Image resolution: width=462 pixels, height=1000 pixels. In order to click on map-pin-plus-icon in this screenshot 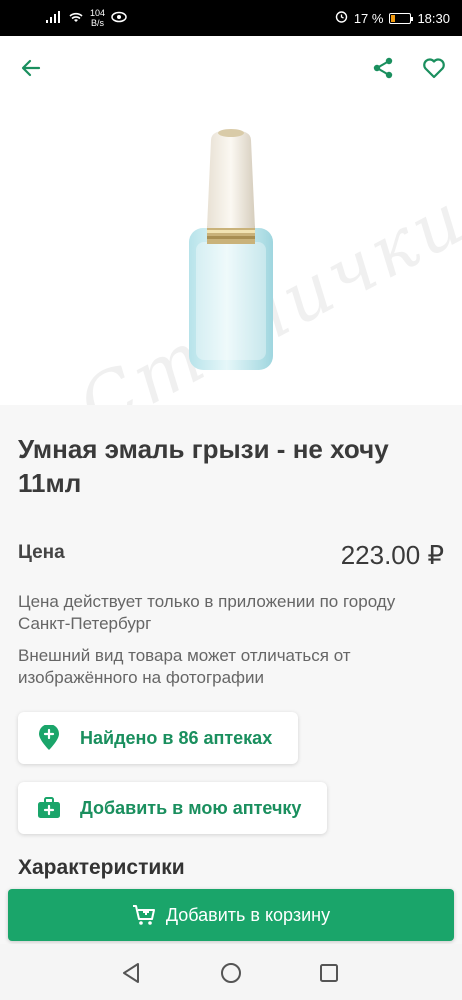, I will do `click(49, 738)`.